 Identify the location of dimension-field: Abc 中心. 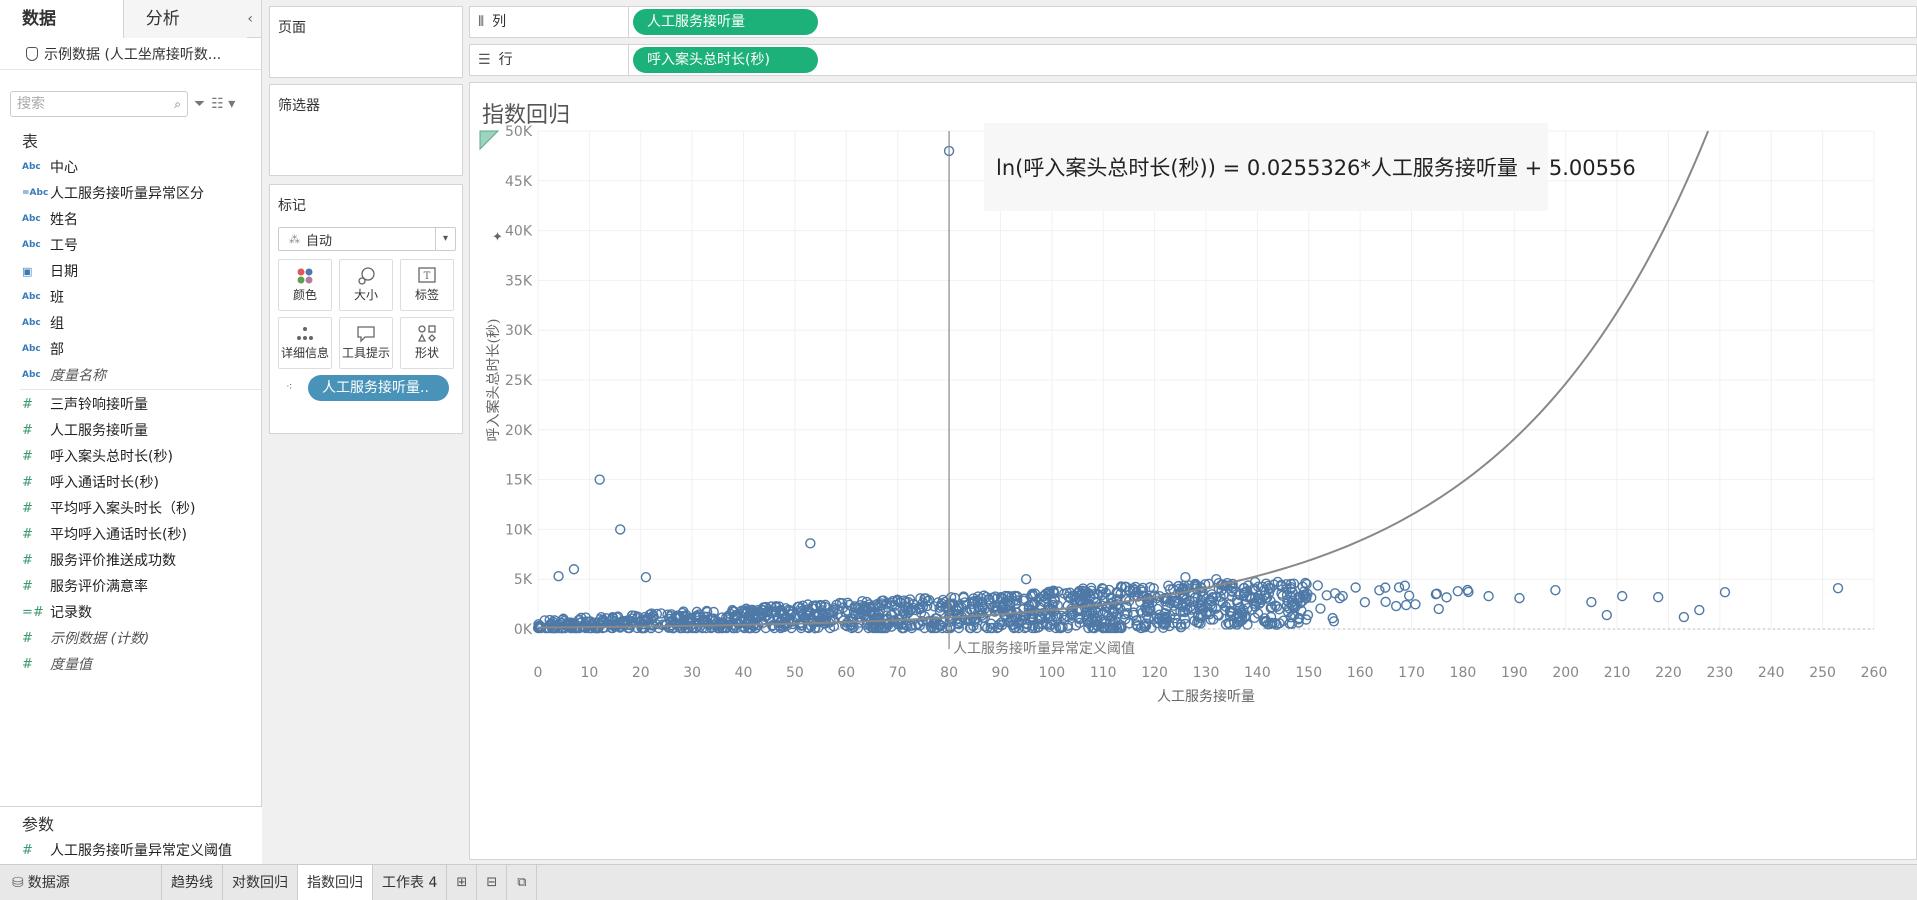
(130, 167).